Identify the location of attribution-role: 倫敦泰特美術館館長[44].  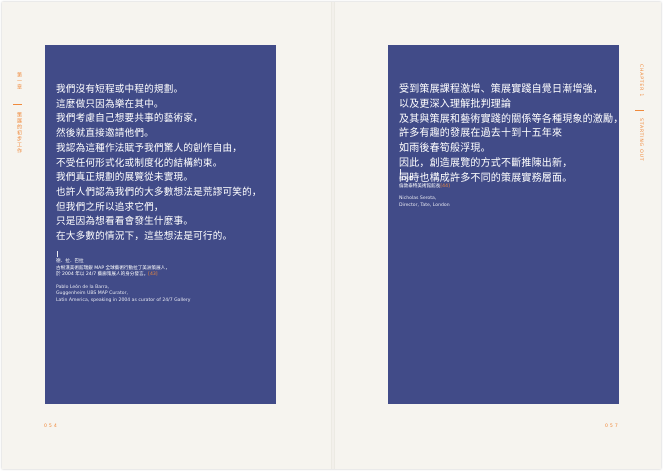
(424, 187).